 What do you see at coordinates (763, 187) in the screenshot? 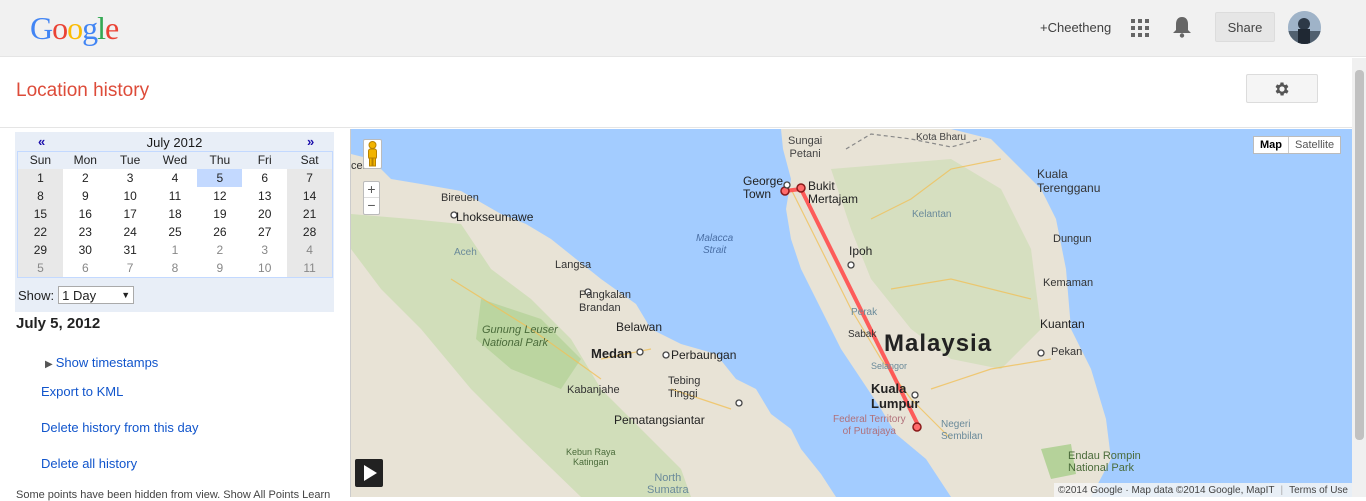
I see `map-label: George Town` at bounding box center [763, 187].